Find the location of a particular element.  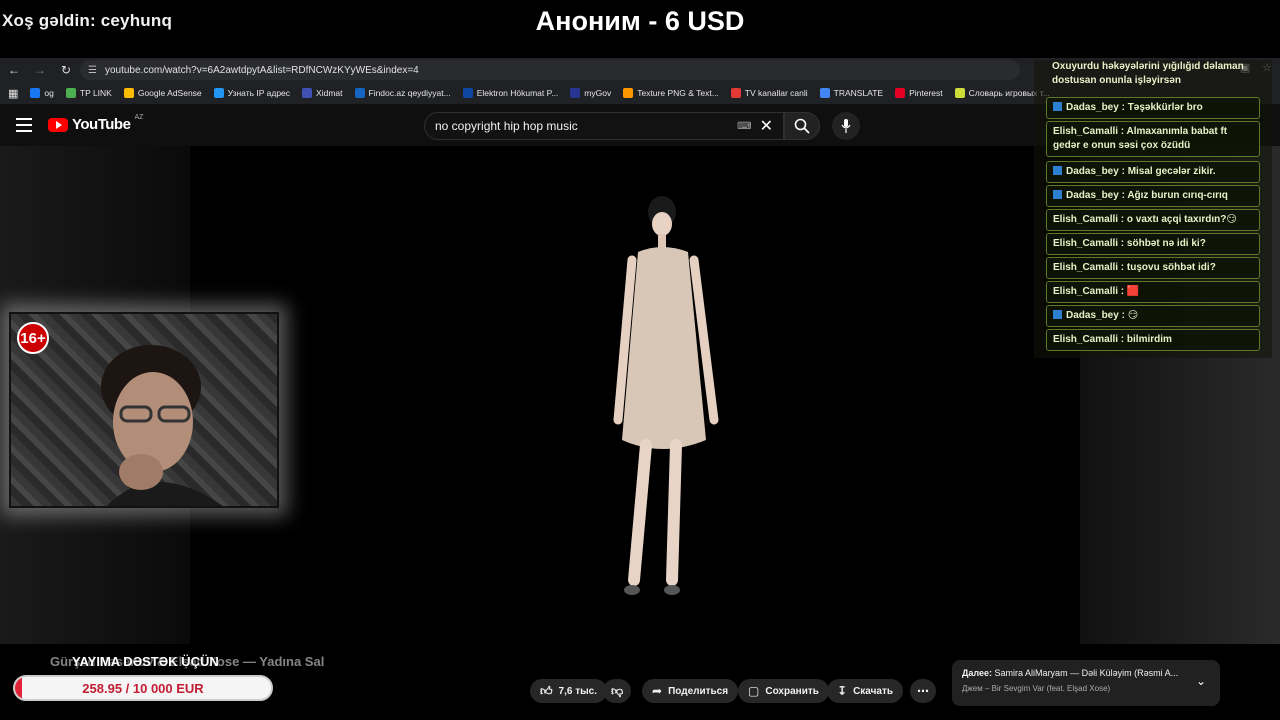

chat-message: Elish_Camalli : 🟥 is located at coordinates (1153, 292).